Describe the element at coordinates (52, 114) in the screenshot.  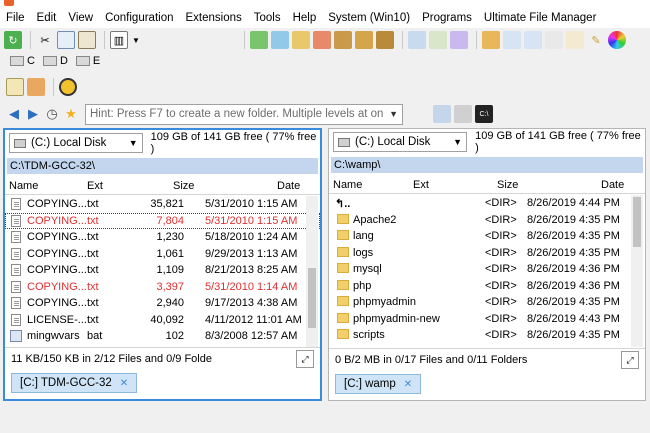
I see `history-icon: ◷` at that location.